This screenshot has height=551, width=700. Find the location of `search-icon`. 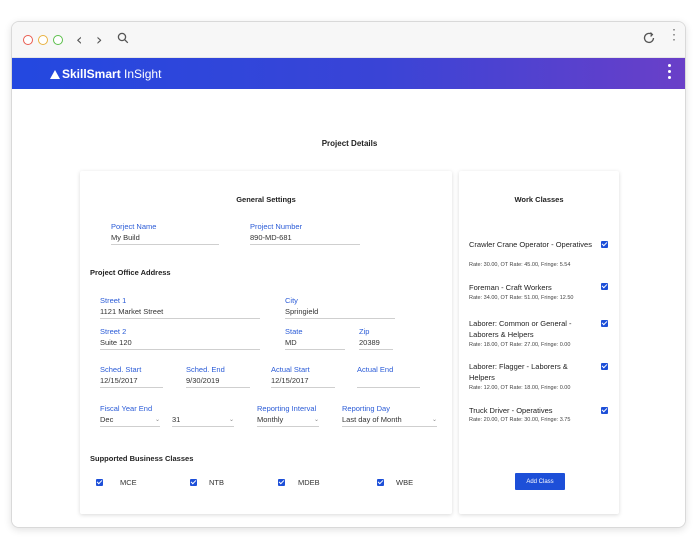

search-icon is located at coordinates (123, 38).